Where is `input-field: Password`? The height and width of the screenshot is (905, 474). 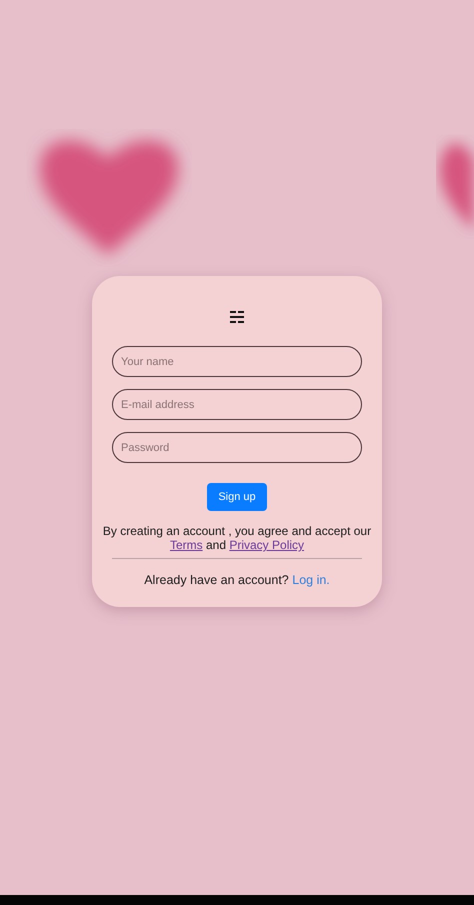 input-field: Password is located at coordinates (237, 447).